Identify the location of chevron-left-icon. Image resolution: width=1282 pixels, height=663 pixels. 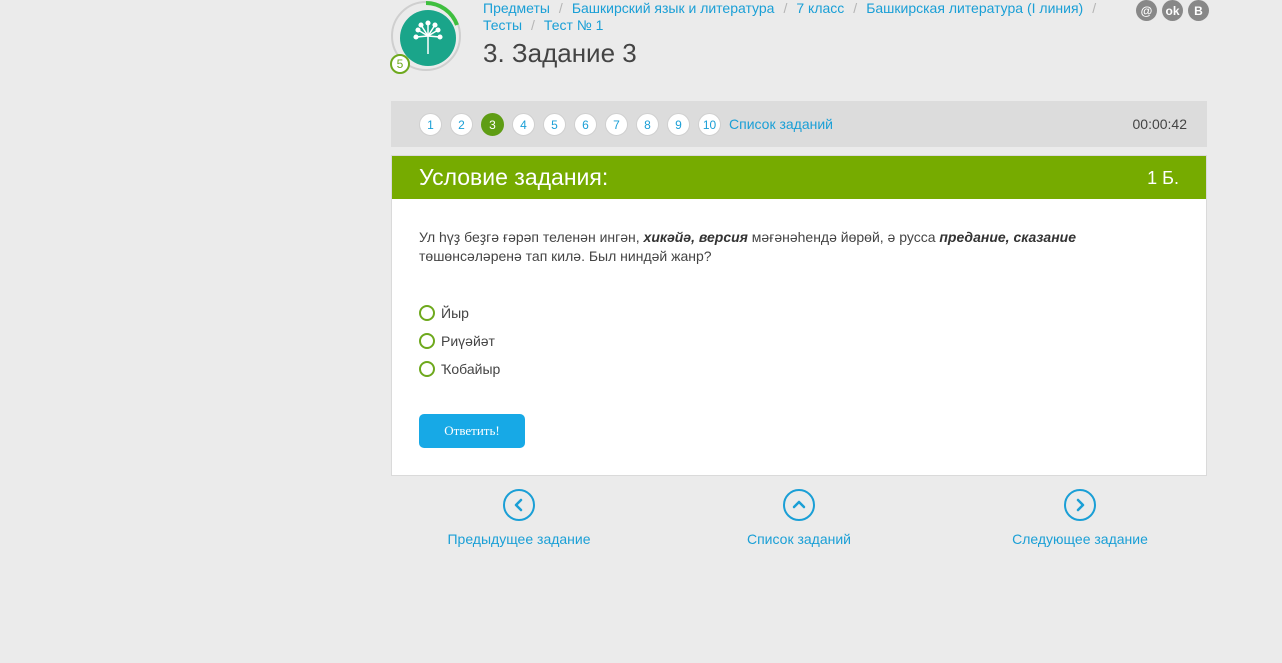
(519, 505).